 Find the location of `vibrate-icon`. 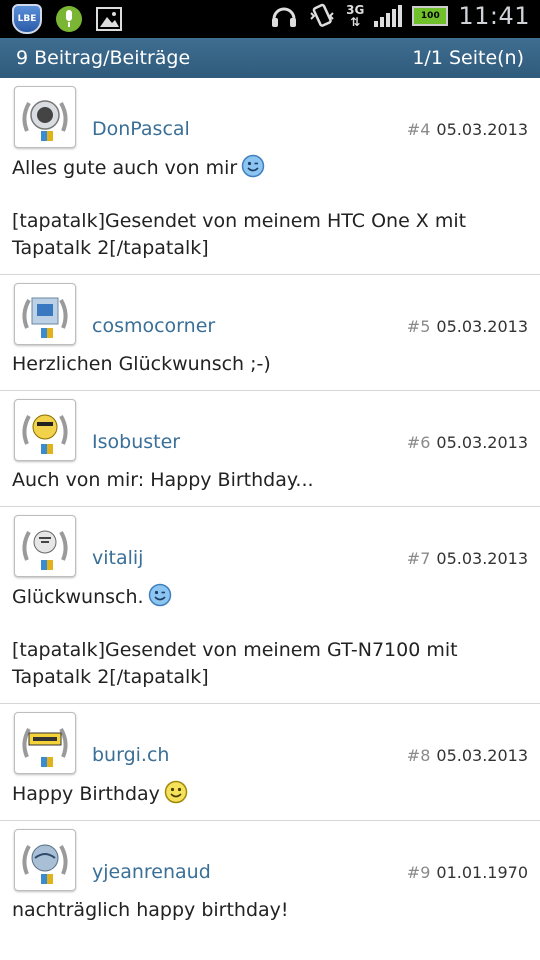

vibrate-icon is located at coordinates (322, 15).